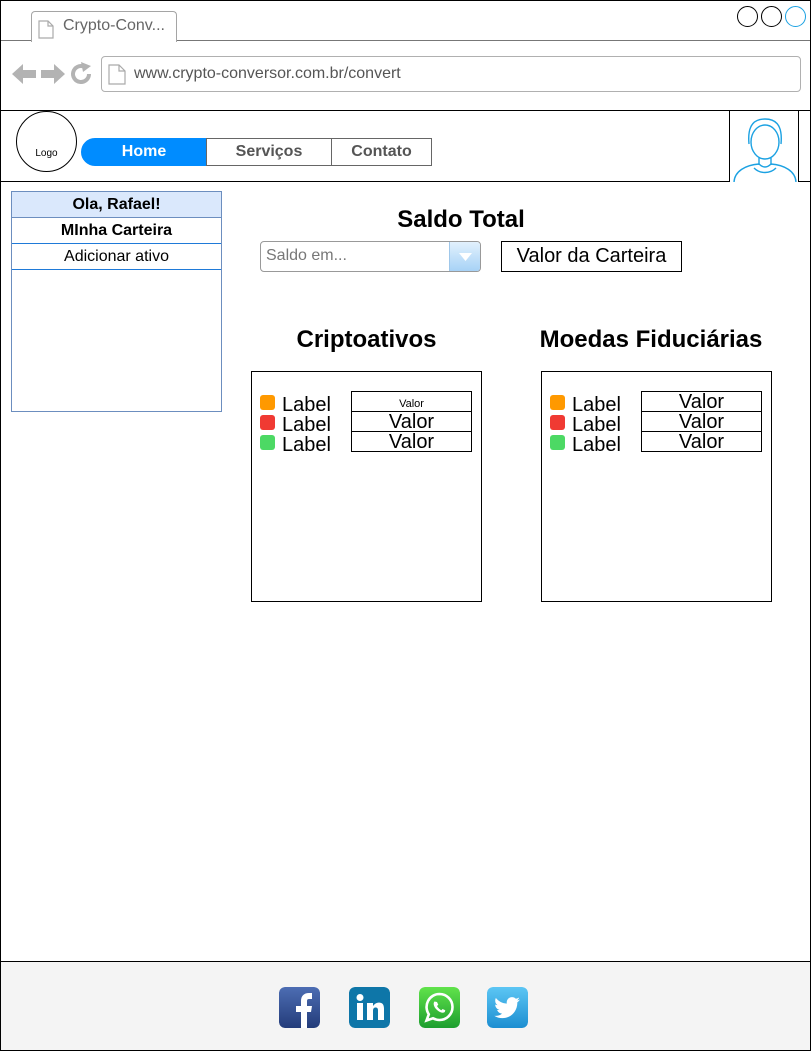 The width and height of the screenshot is (811, 1051). Describe the element at coordinates (747, 16) in the screenshot. I see `minimize-button` at that location.